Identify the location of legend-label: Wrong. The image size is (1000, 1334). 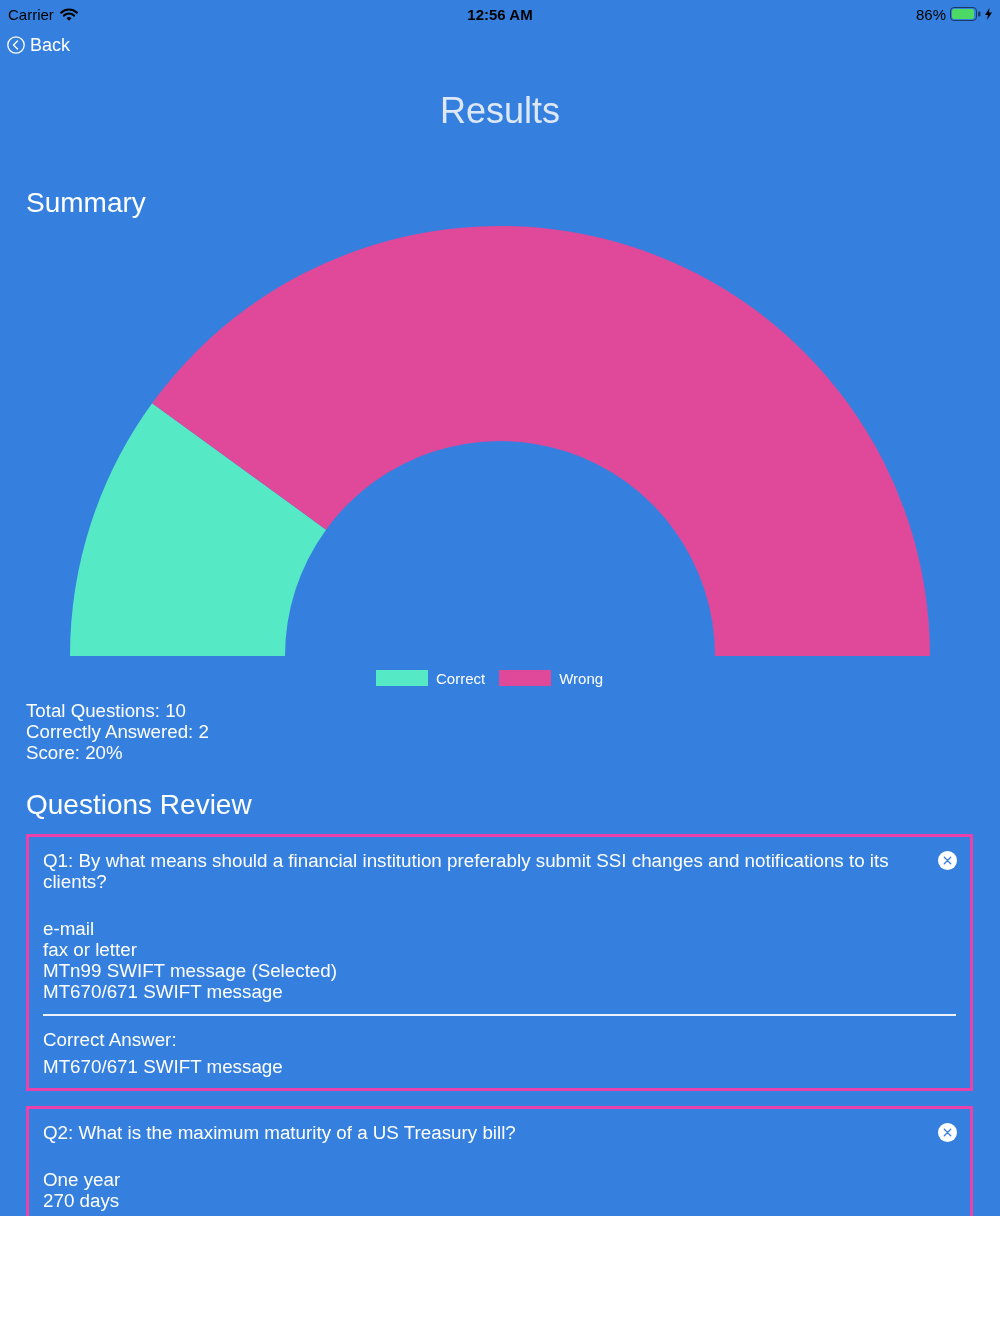
(581, 678).